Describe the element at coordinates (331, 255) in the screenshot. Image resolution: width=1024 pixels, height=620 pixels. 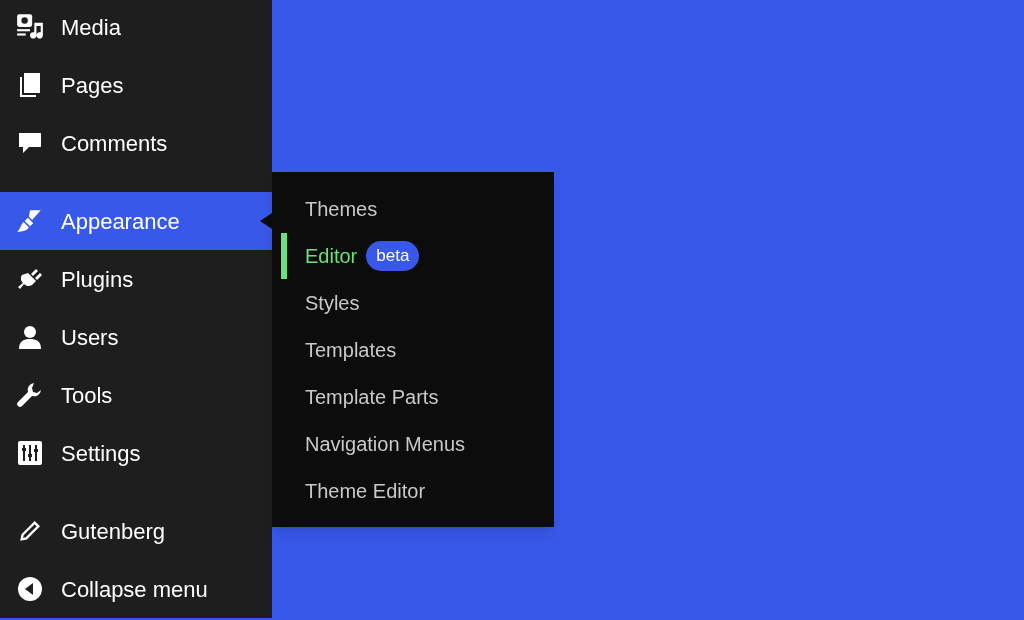
I see `submenu-item: Editor` at that location.